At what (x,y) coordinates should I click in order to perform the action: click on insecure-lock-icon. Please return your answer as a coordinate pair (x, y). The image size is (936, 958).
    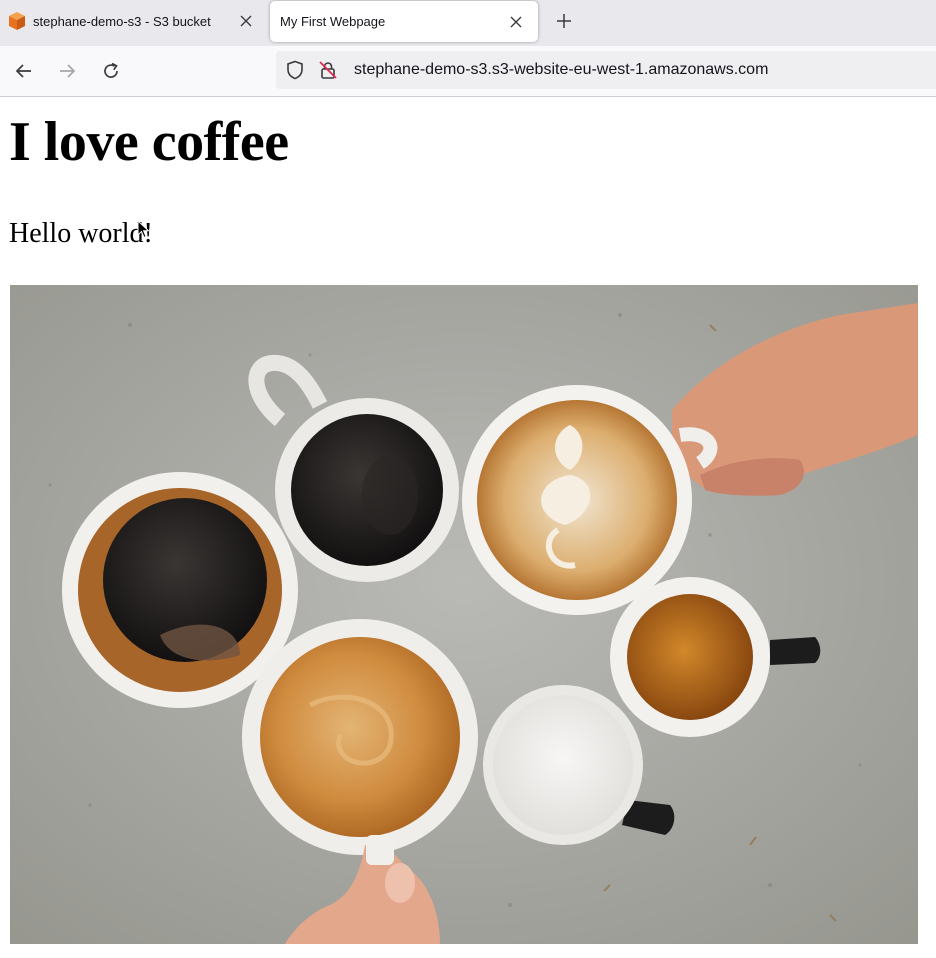
    Looking at the image, I should click on (328, 70).